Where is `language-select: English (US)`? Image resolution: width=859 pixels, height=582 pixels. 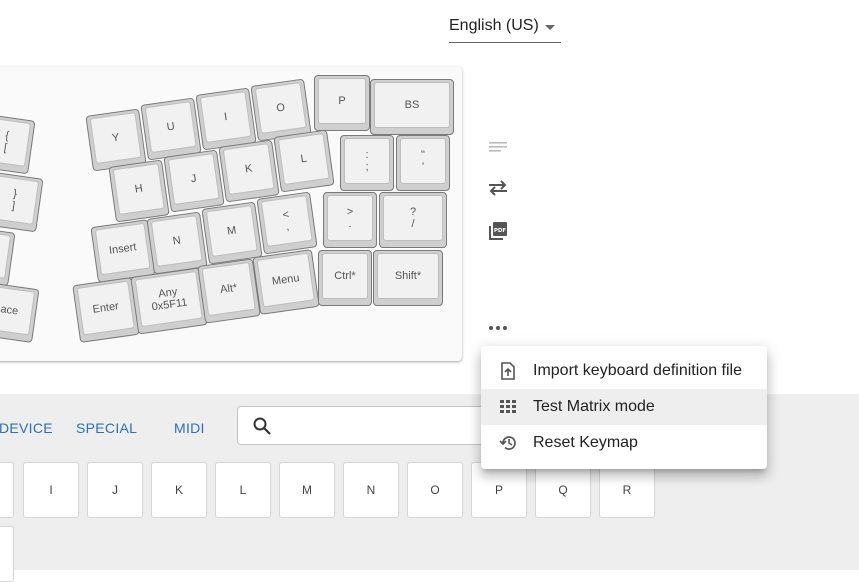
language-select: English (US) is located at coordinates (505, 27).